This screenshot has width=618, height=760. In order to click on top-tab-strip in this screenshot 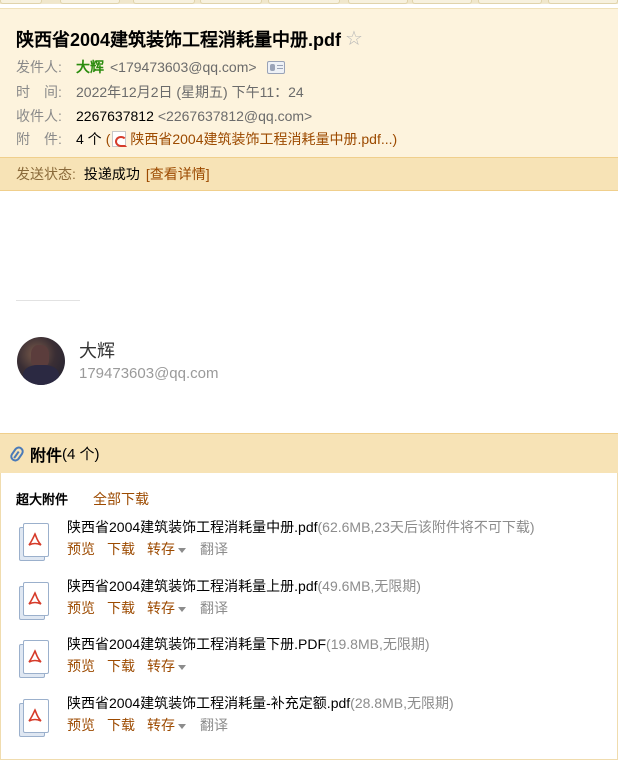, I will do `click(309, 2)`.